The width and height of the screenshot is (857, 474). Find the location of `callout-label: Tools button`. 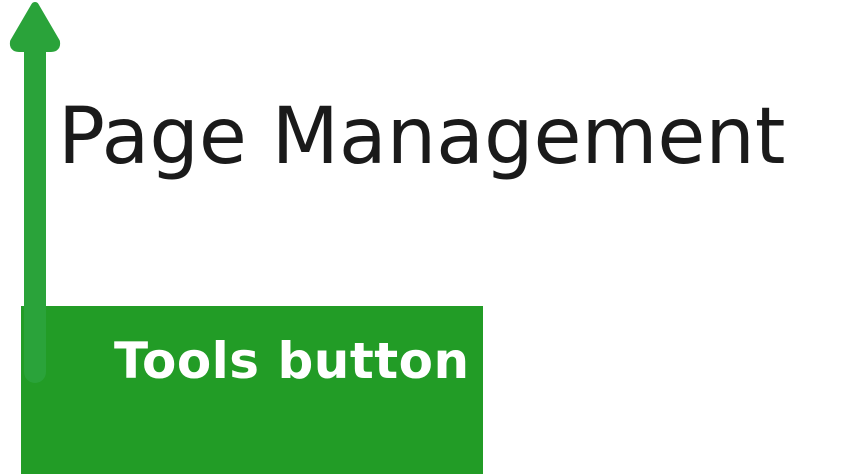

callout-label: Tools button is located at coordinates (292, 361).